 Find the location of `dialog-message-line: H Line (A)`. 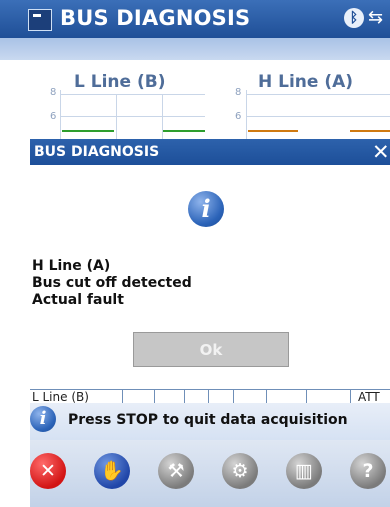

dialog-message-line: H Line (A) is located at coordinates (71, 266).